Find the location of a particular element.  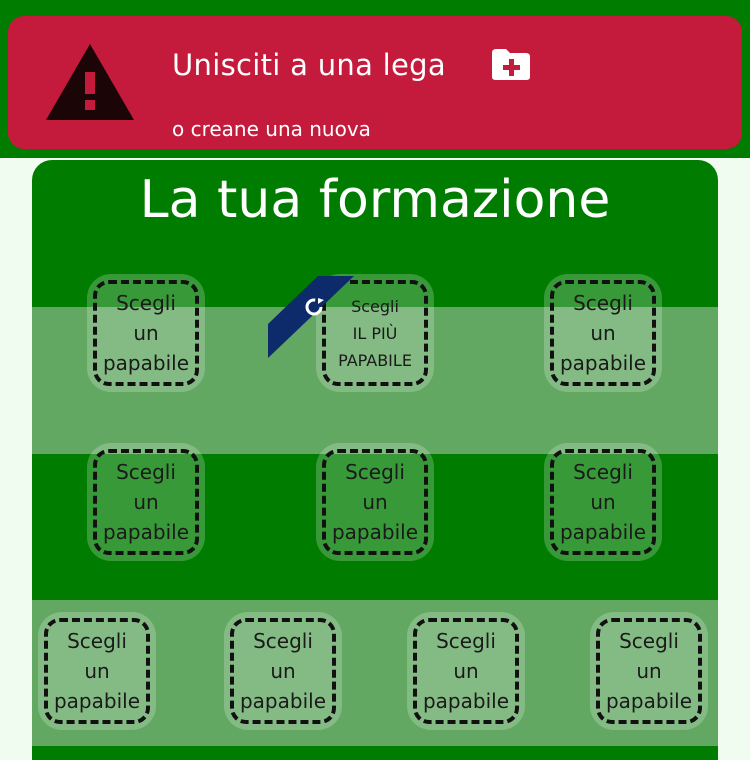

folder-plus-icon is located at coordinates (511, 64).